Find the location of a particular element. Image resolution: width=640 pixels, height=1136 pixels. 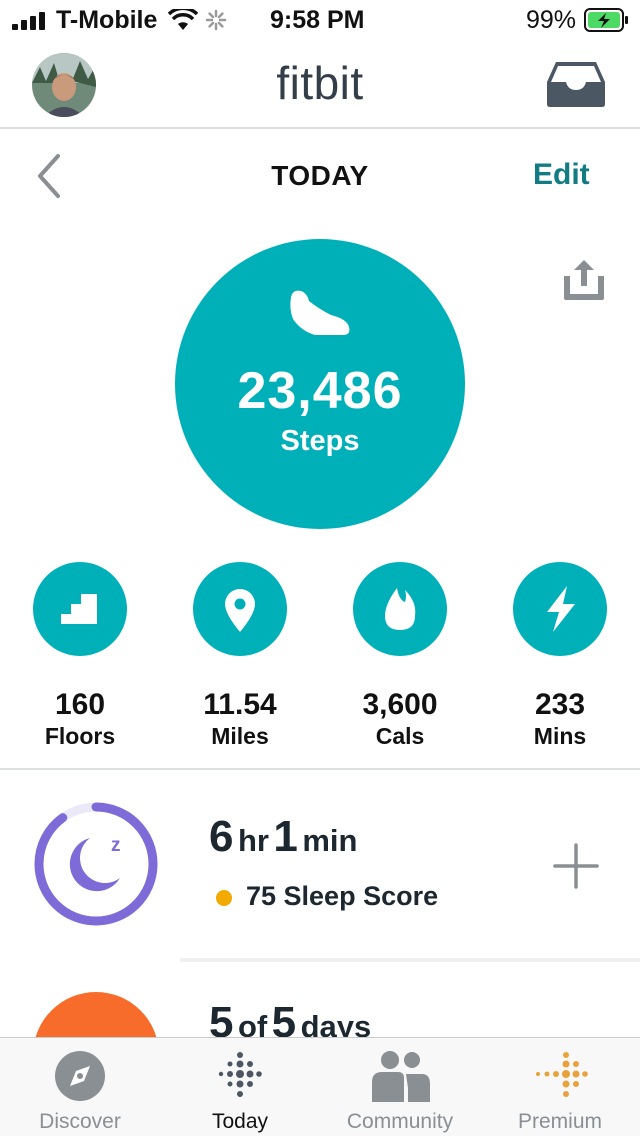

fitbit-dots-icon is located at coordinates (240, 1074).